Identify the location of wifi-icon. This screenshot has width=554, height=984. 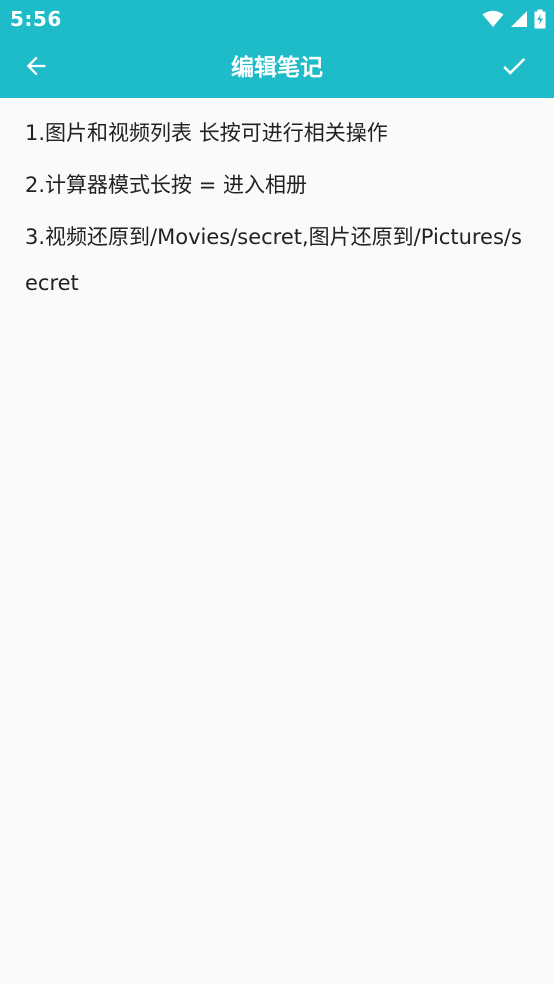
(493, 19).